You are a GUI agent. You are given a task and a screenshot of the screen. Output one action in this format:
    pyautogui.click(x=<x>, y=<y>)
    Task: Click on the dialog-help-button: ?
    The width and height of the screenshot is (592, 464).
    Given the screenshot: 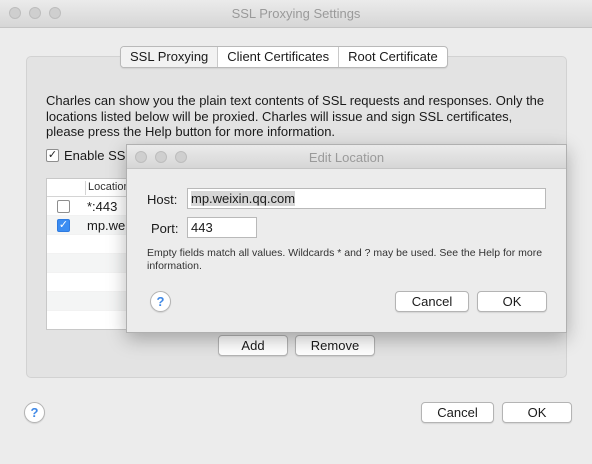 What is the action you would take?
    pyautogui.click(x=160, y=301)
    